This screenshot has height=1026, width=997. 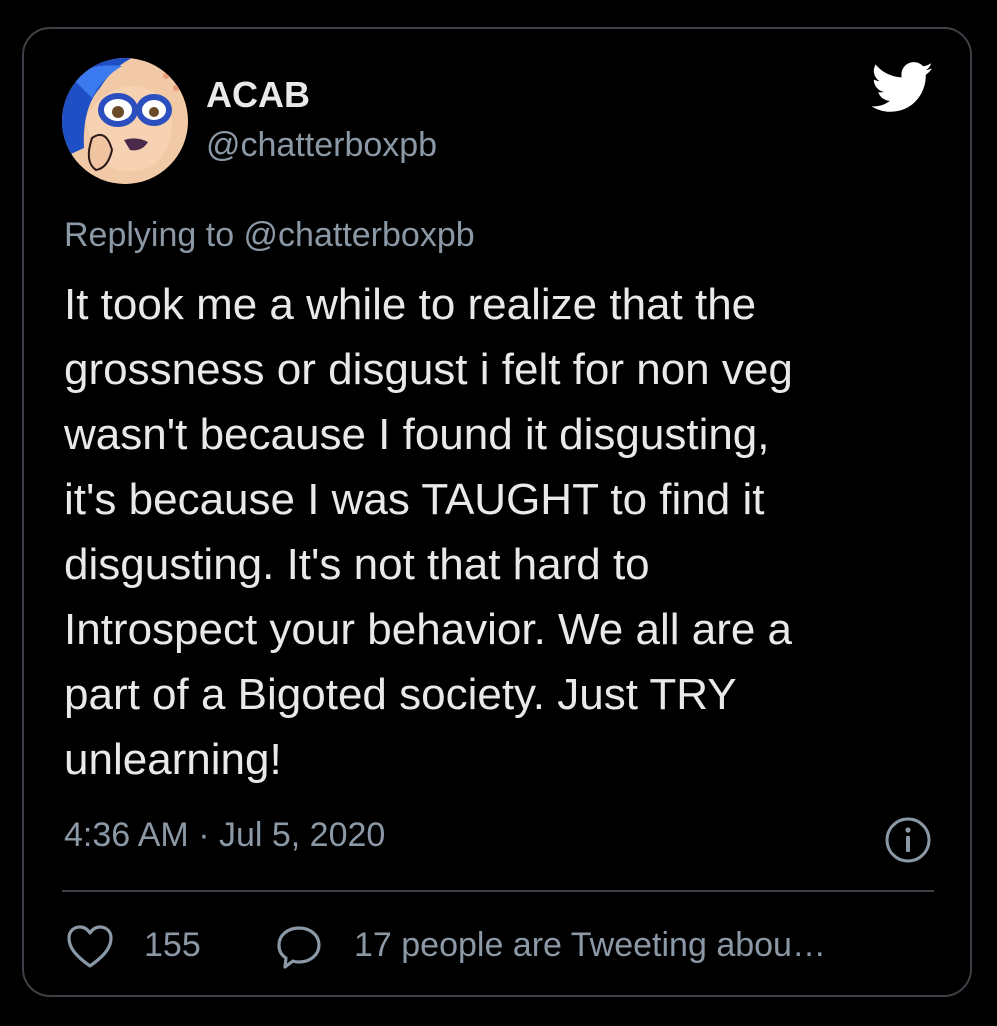 I want to click on heart-icon, so click(x=90, y=947).